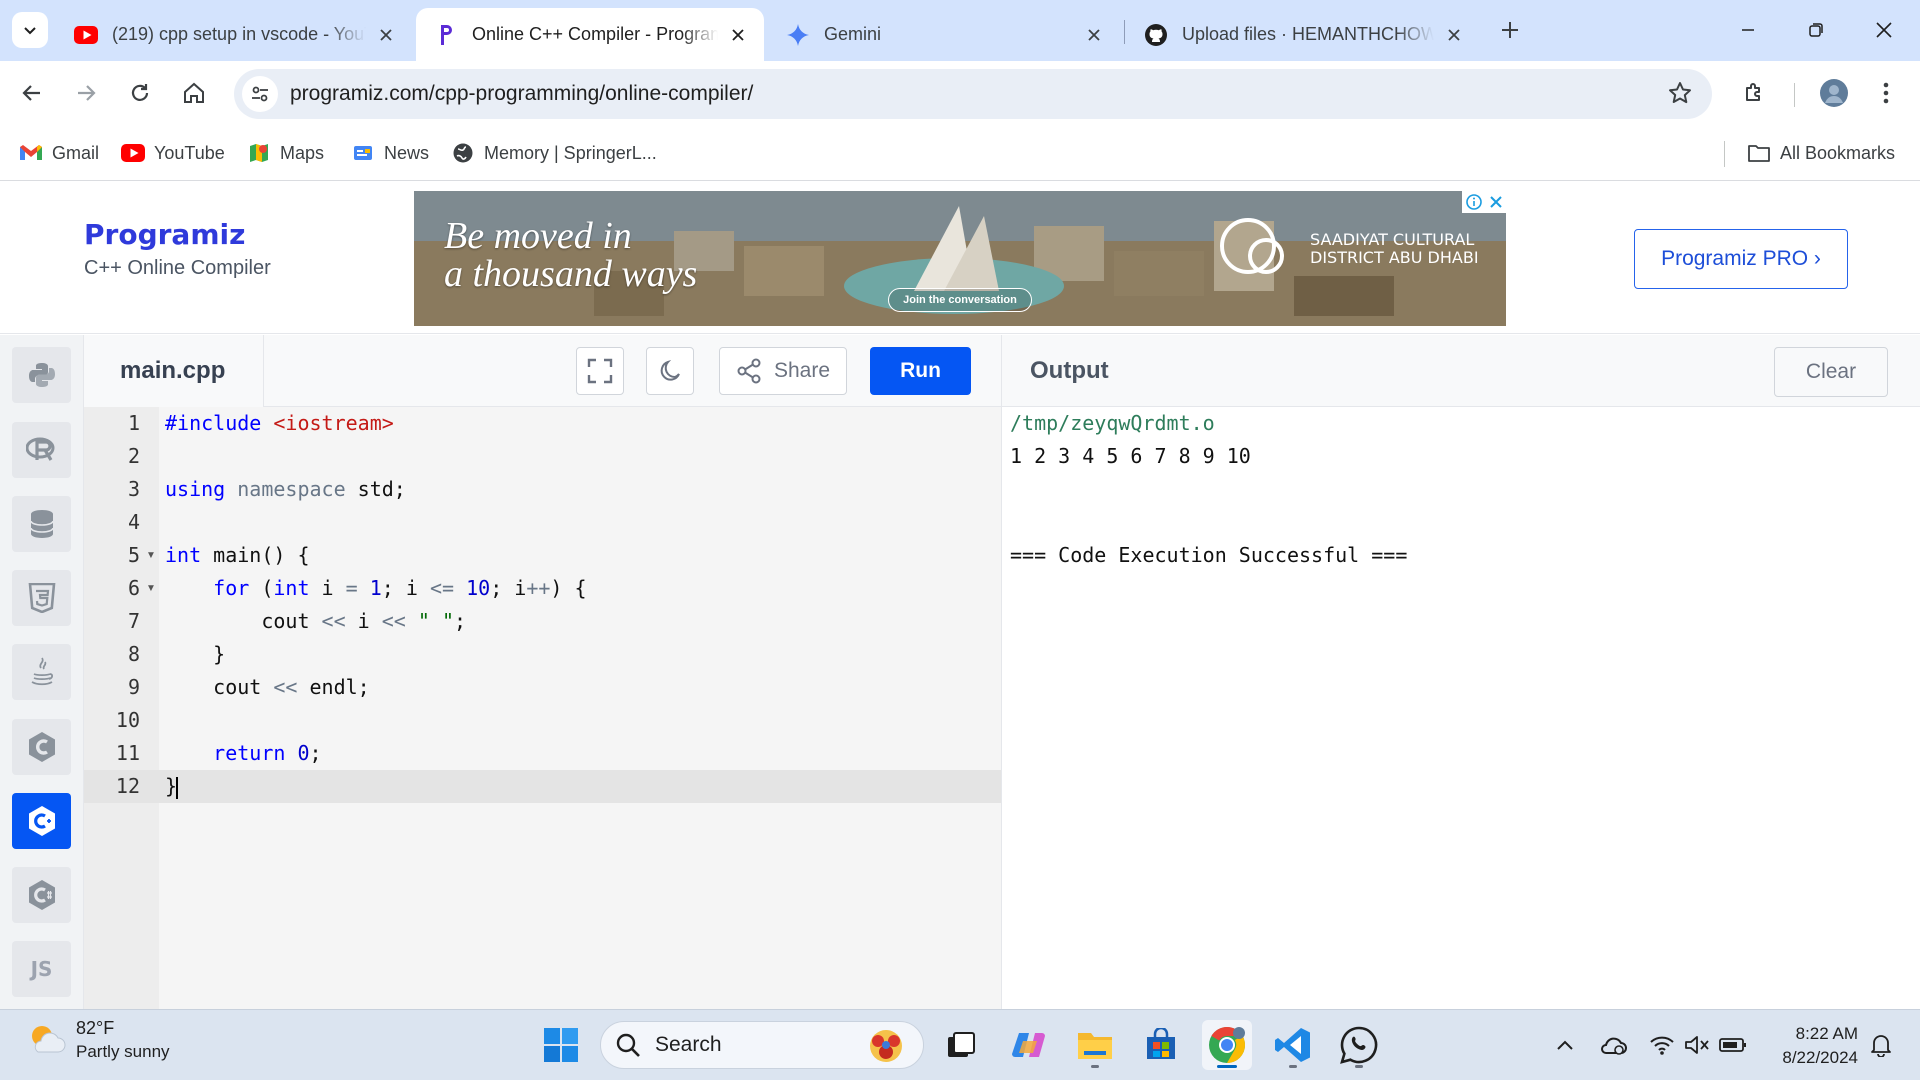 The height and width of the screenshot is (1080, 1920). Describe the element at coordinates (590, 34) in the screenshot. I see `tab-programiz: Online C++ Compiler - Programiz` at that location.